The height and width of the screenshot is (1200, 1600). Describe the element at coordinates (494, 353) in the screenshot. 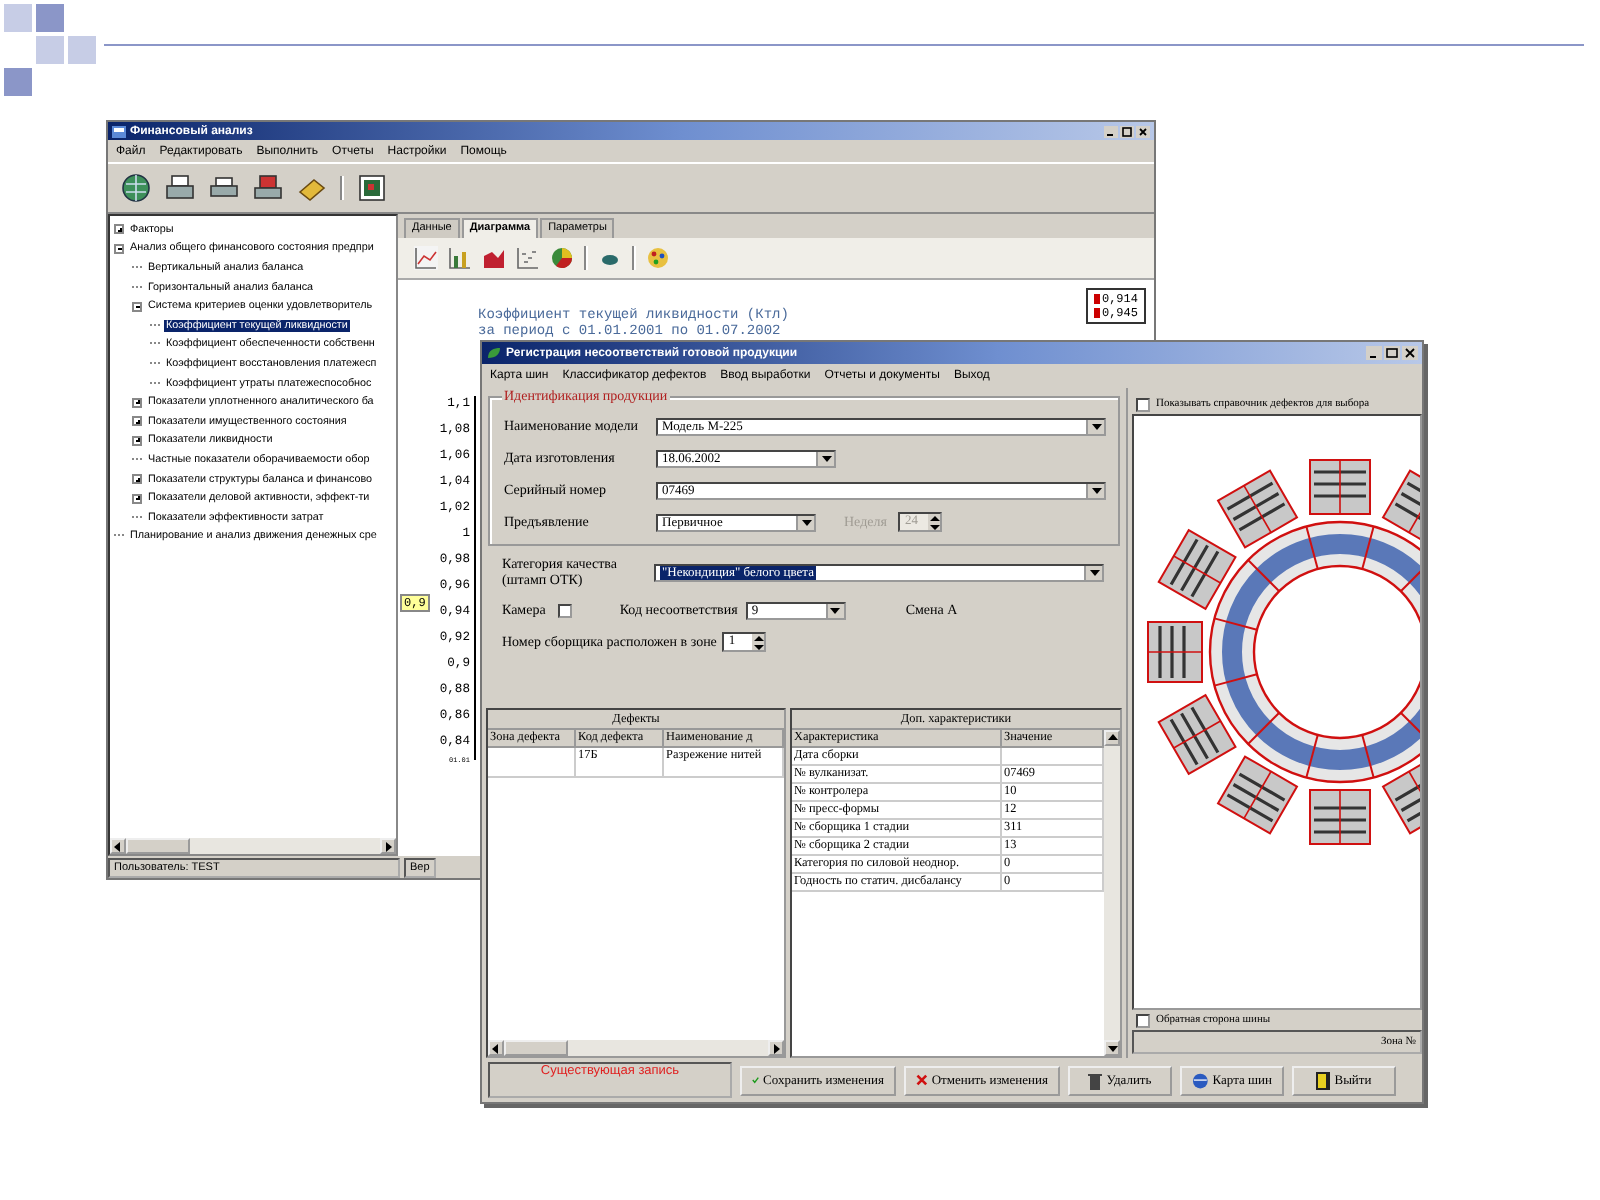

I see `leaf-icon` at that location.